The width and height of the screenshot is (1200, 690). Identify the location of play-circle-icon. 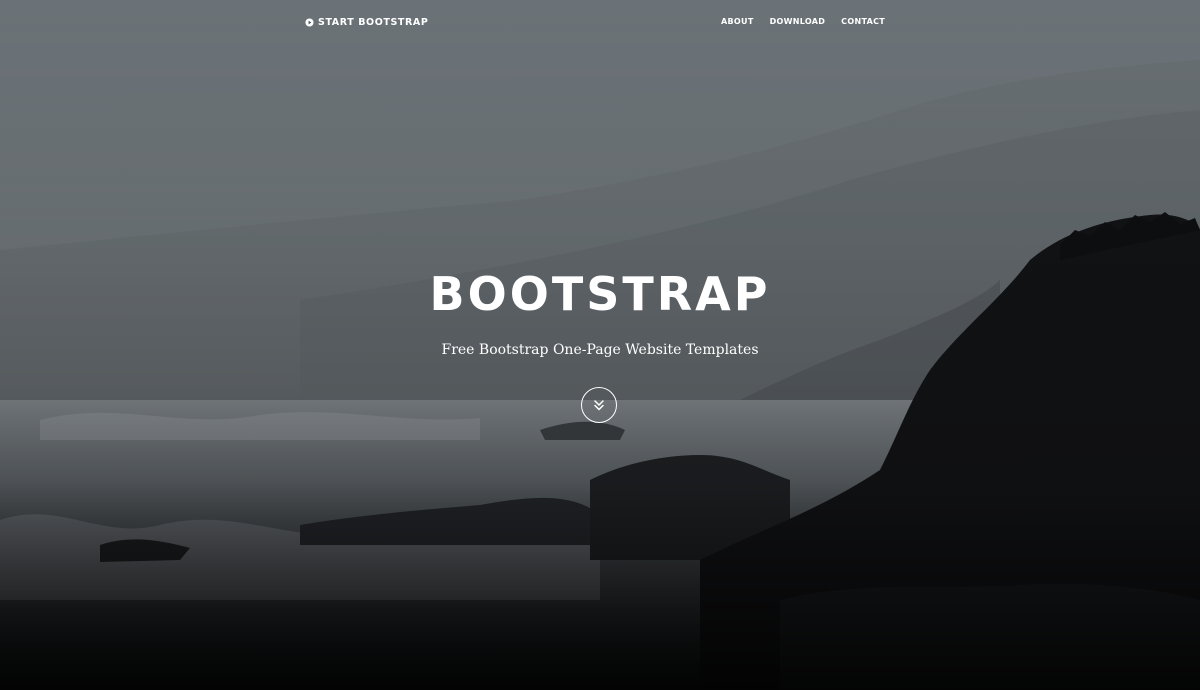
(309, 22).